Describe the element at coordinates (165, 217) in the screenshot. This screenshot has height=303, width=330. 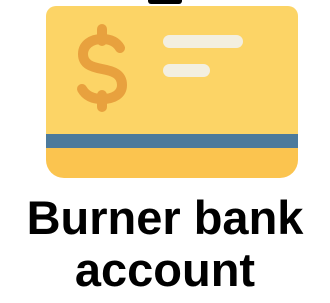
I see `caption-line-1: Burner bank` at that location.